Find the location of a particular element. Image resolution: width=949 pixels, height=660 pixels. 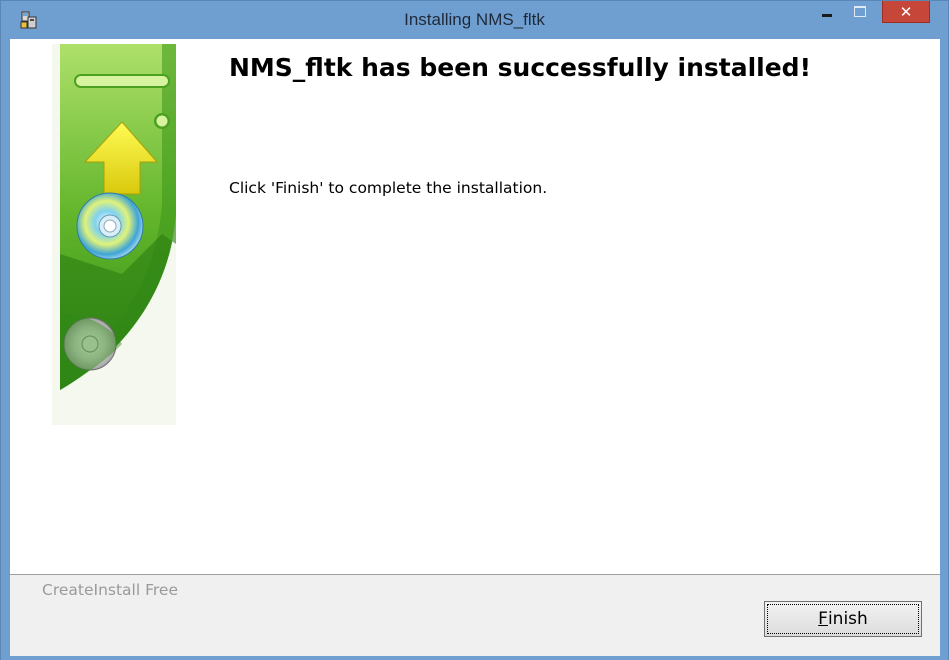

window-border-bottom is located at coordinates (474, 658).